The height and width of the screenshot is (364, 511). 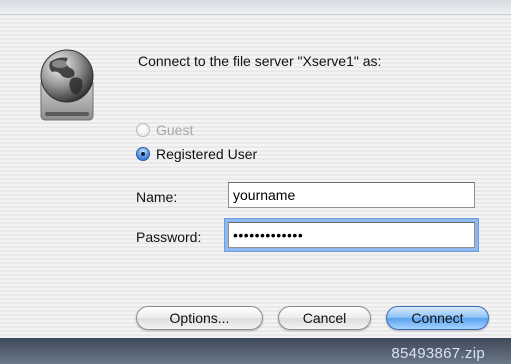 I want to click on connect-prompt: Connect to the file server "Xserve1" as:, so click(x=260, y=61).